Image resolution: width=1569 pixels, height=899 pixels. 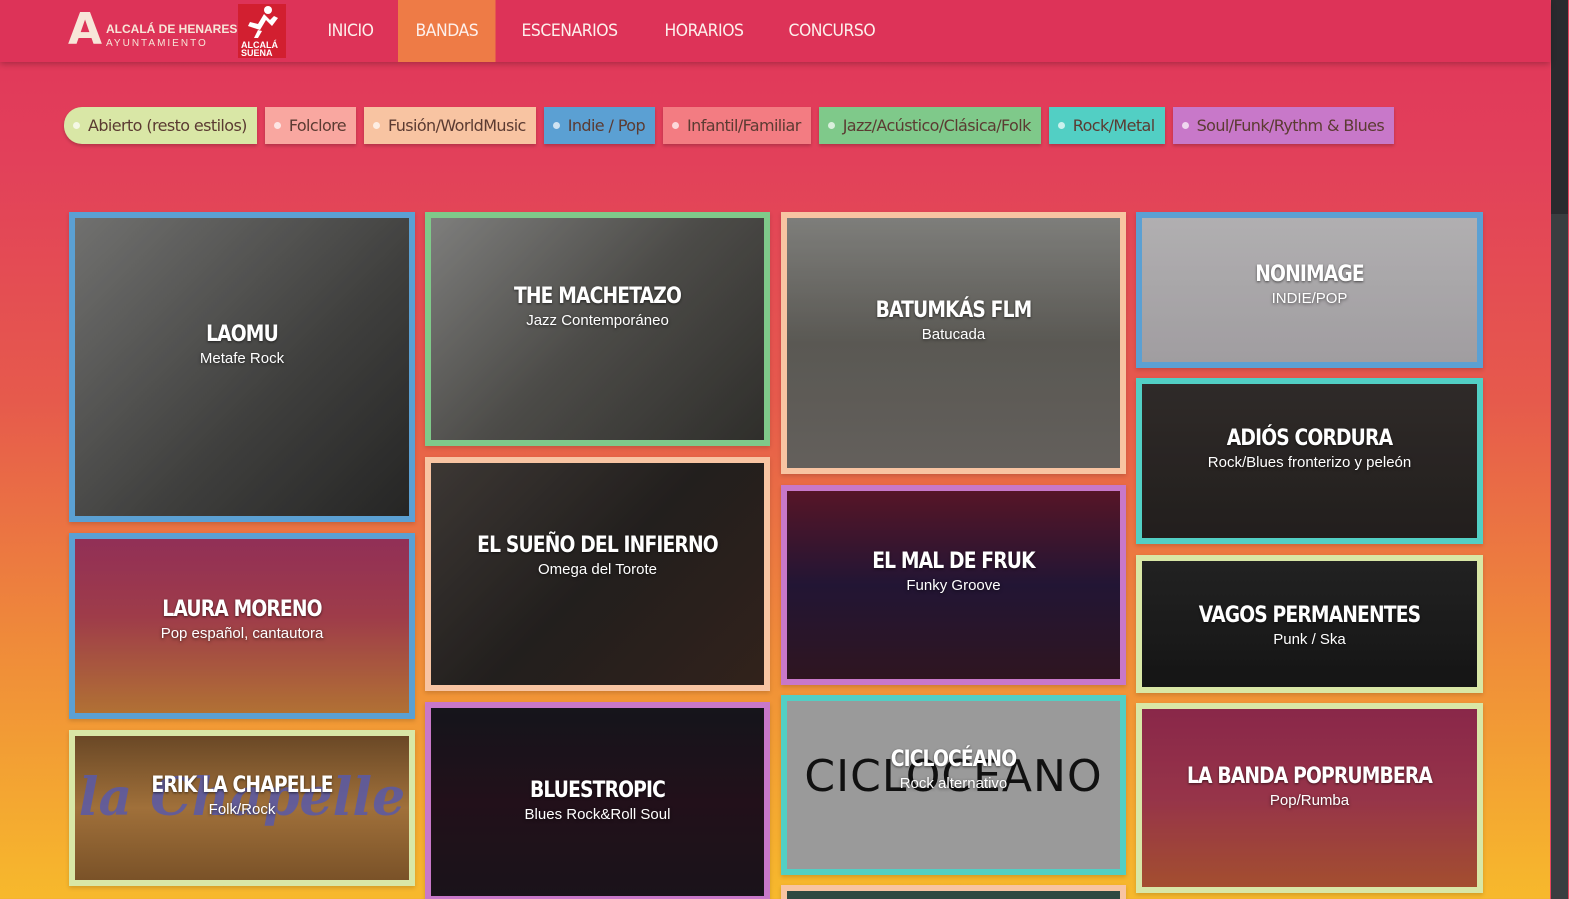 What do you see at coordinates (157, 43) in the screenshot?
I see `logo-line2: AYUNTAMIENTO` at bounding box center [157, 43].